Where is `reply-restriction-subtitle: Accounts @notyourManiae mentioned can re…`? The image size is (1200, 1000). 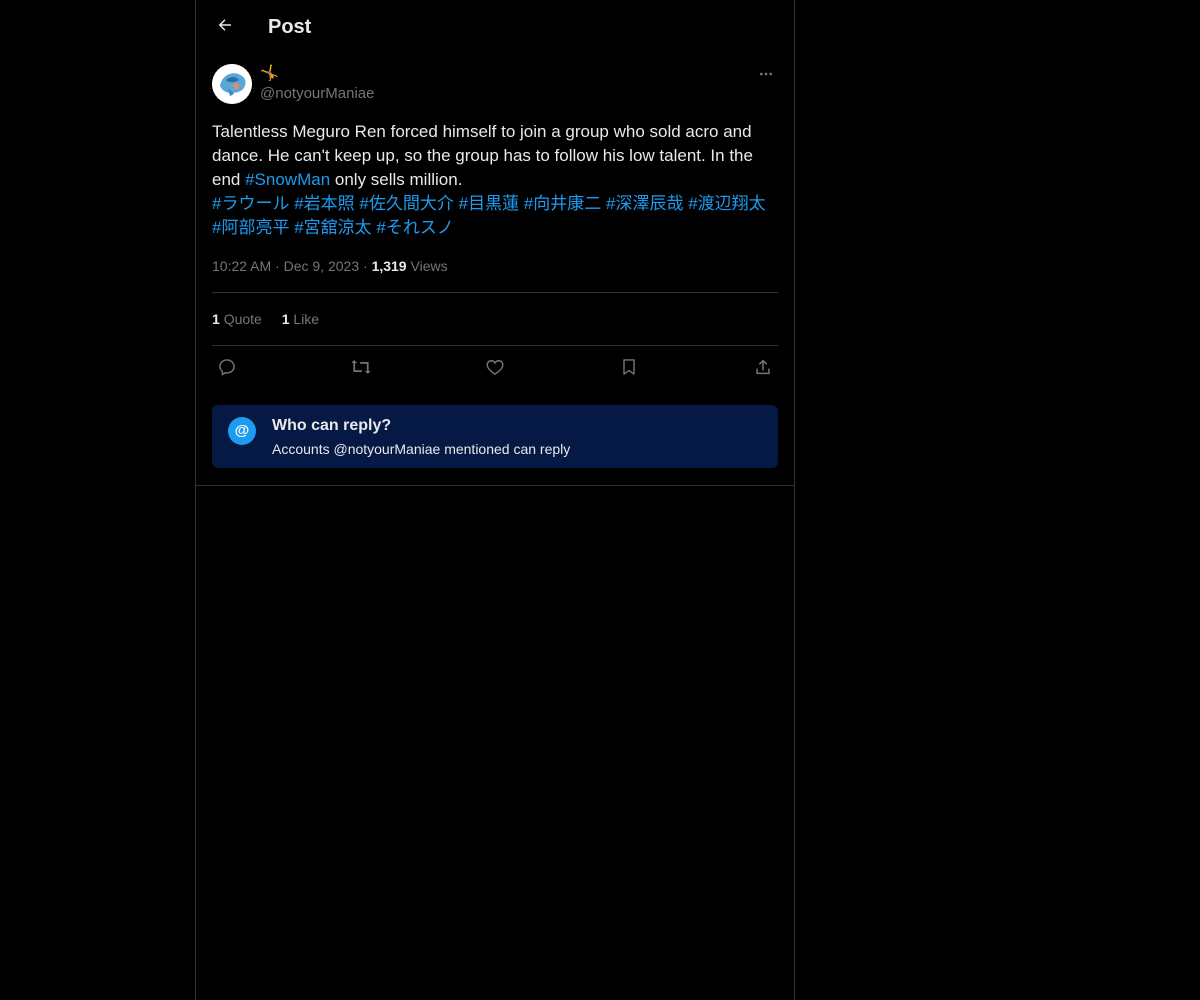 reply-restriction-subtitle: Accounts @notyourManiae mentioned can re… is located at coordinates (421, 449).